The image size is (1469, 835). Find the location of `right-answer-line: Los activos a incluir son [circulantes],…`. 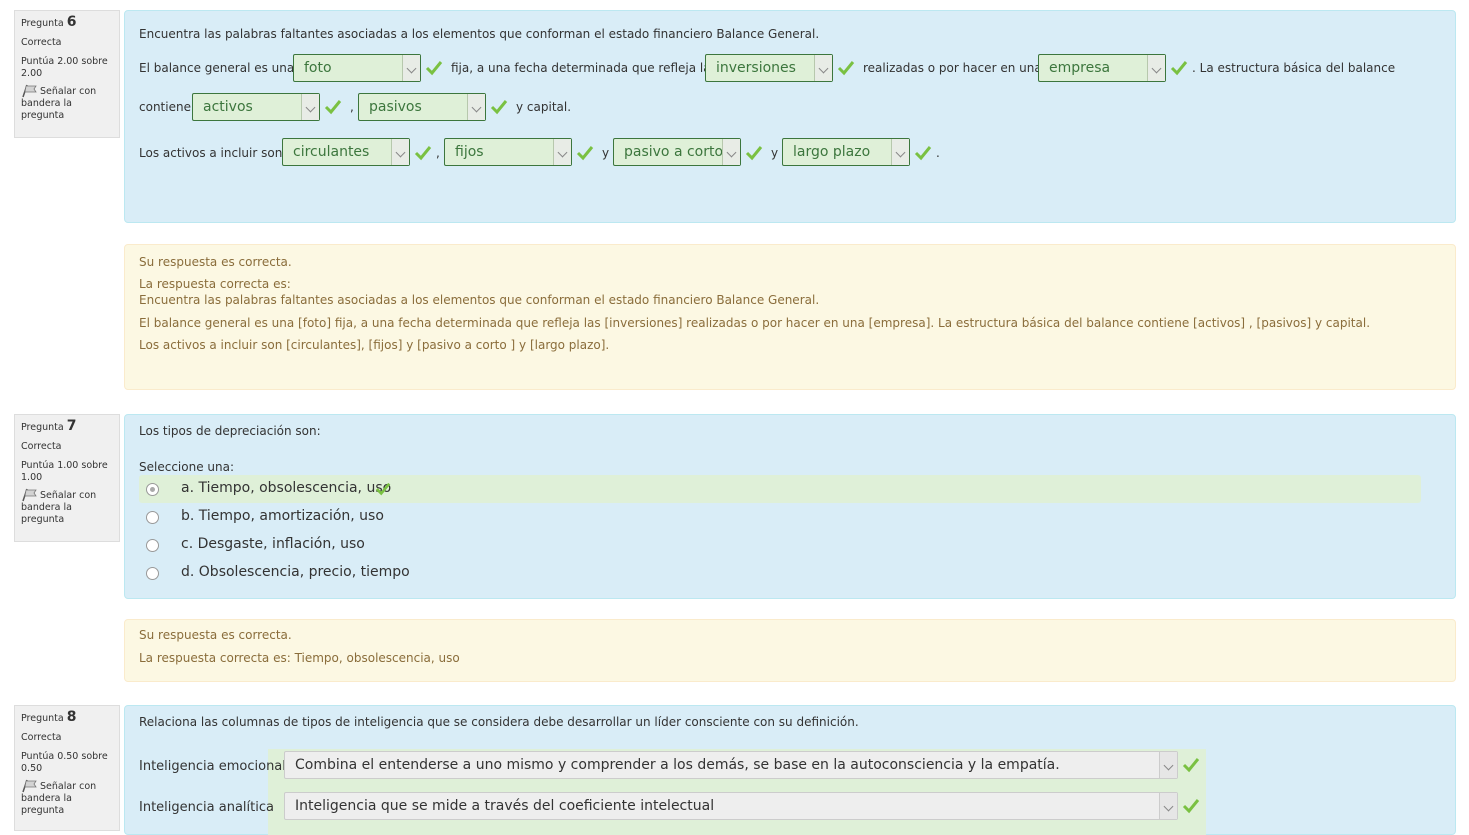

right-answer-line: Los activos a incluir son [circulantes],… is located at coordinates (374, 345).